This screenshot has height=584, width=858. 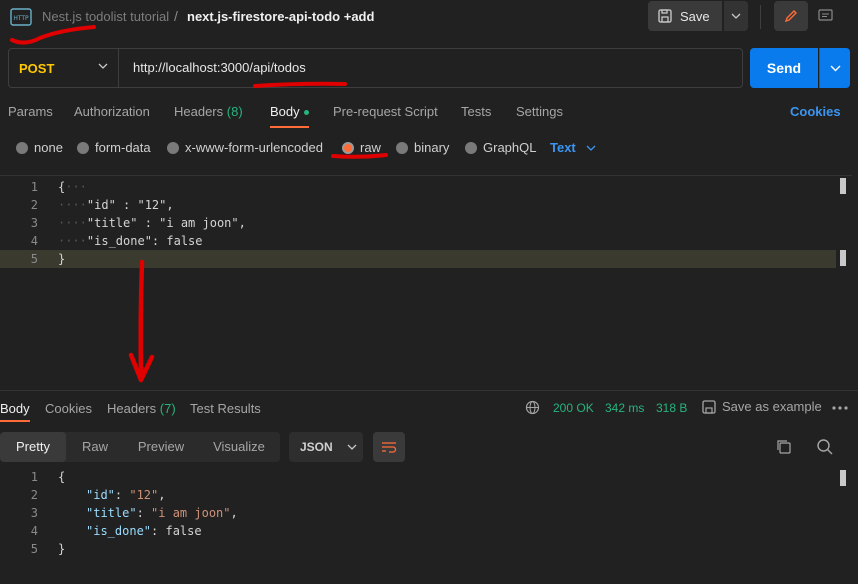 I want to click on resp-tab-headers-label: Headers, so click(x=132, y=408).